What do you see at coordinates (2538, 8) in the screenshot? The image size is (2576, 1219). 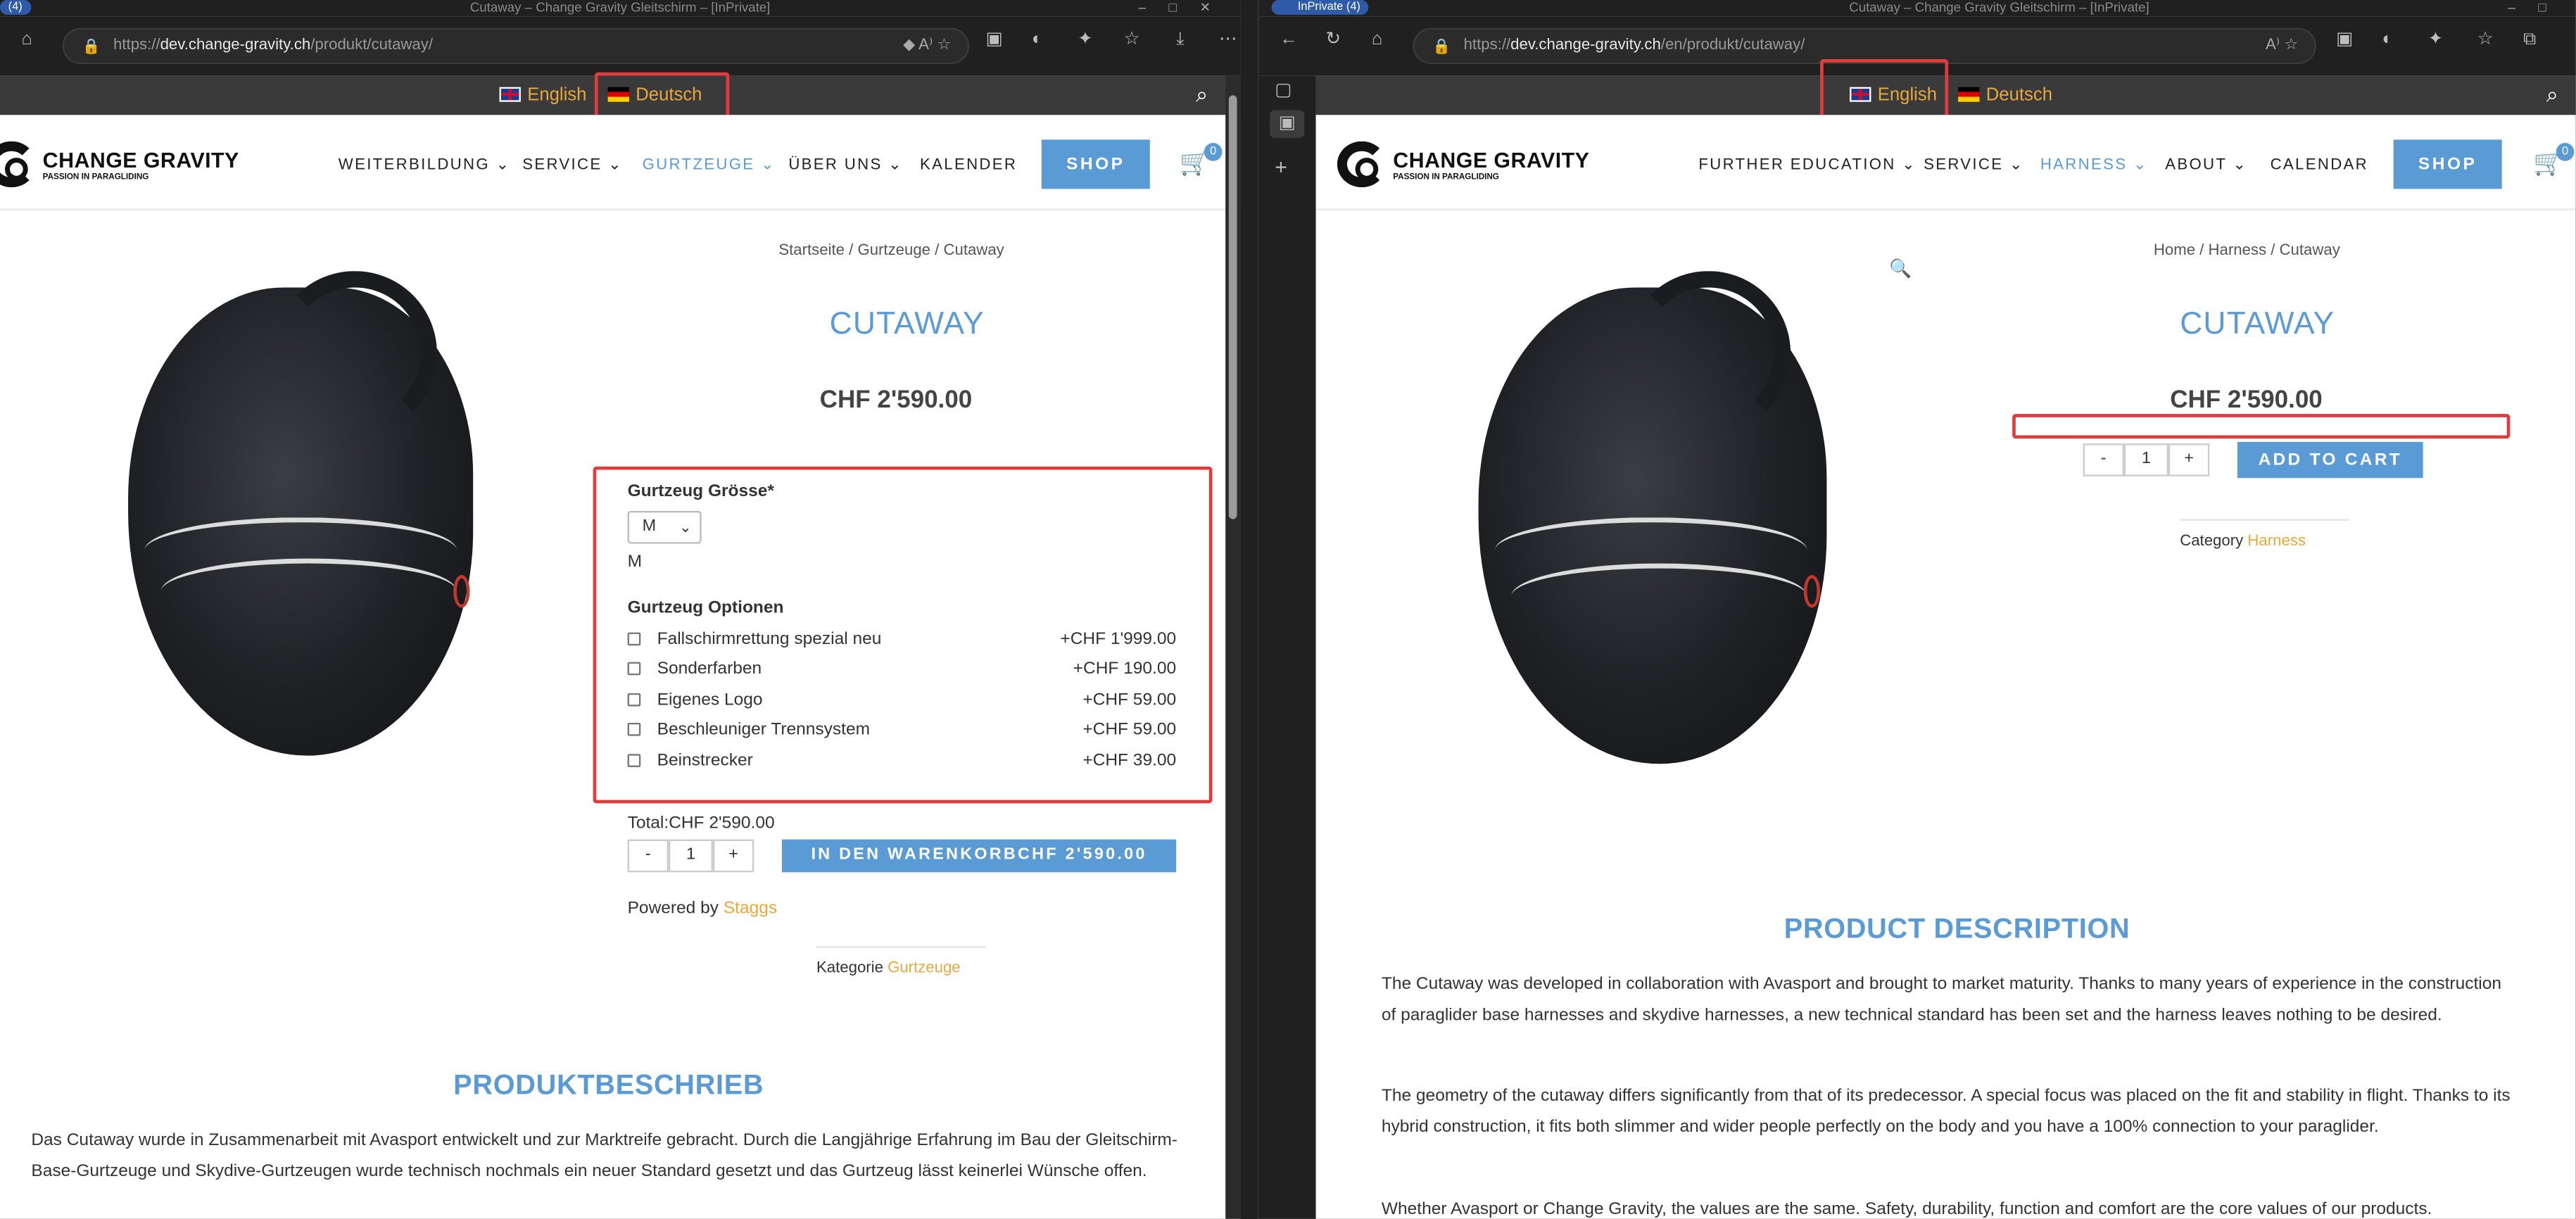 I see `window-controls: –□` at bounding box center [2538, 8].